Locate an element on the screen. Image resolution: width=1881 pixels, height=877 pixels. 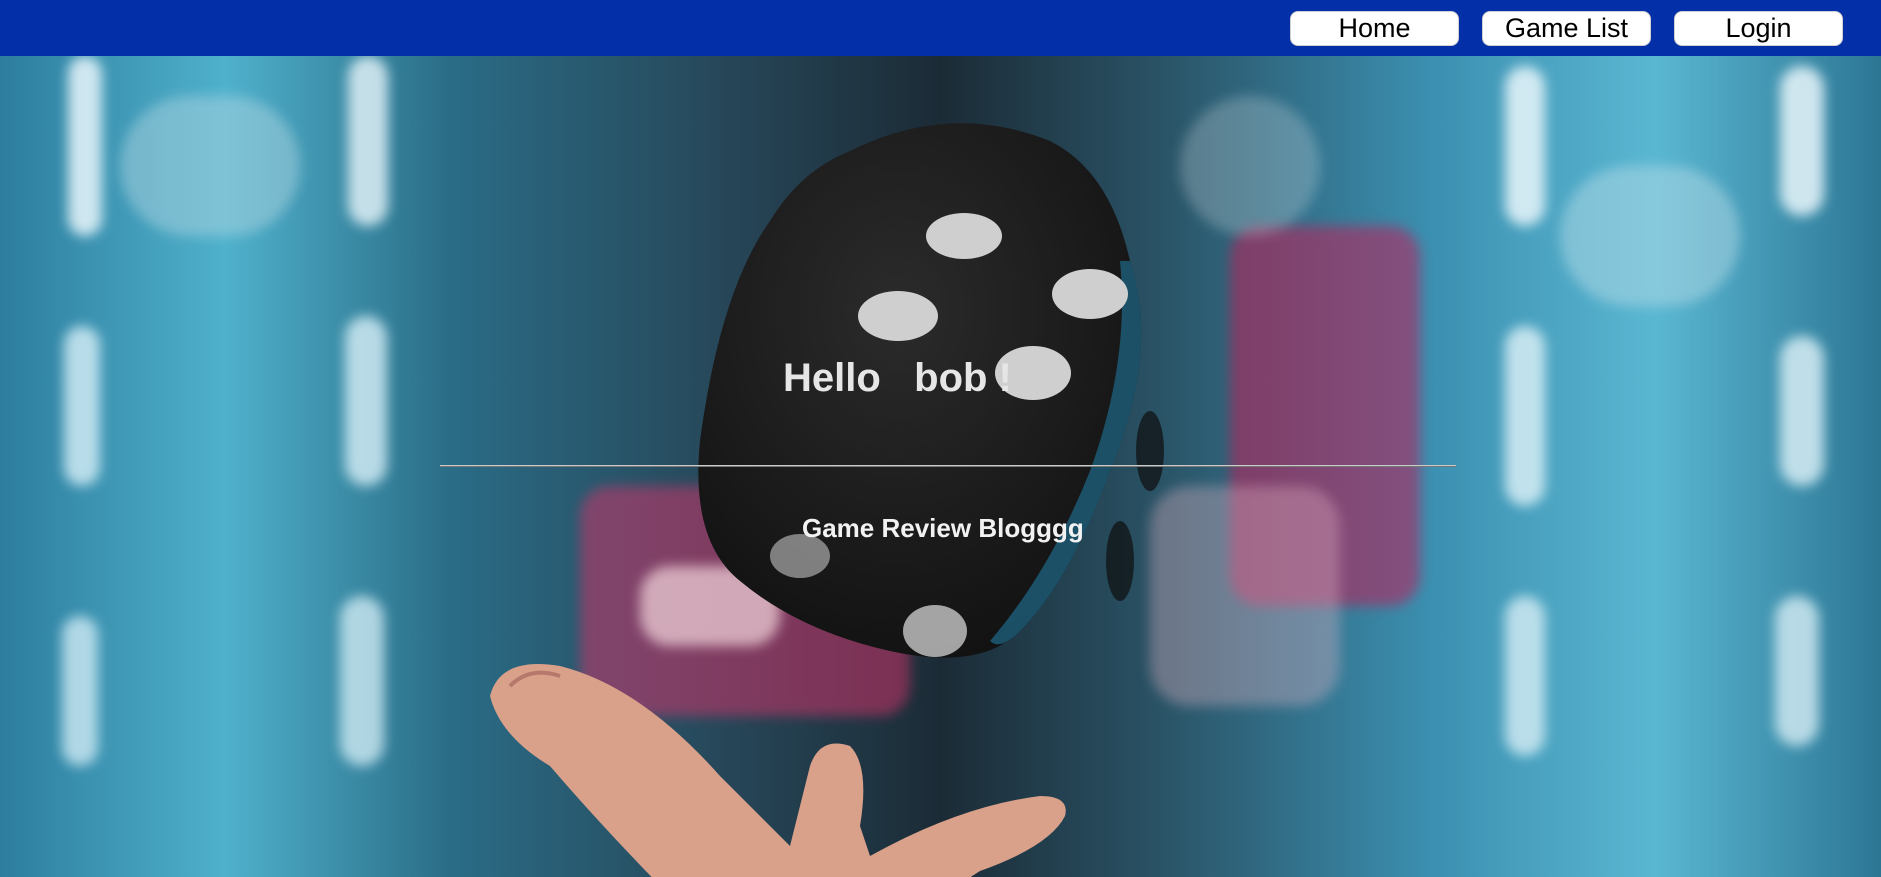
top-navbar: Home Game List Login is located at coordinates (940, 28).